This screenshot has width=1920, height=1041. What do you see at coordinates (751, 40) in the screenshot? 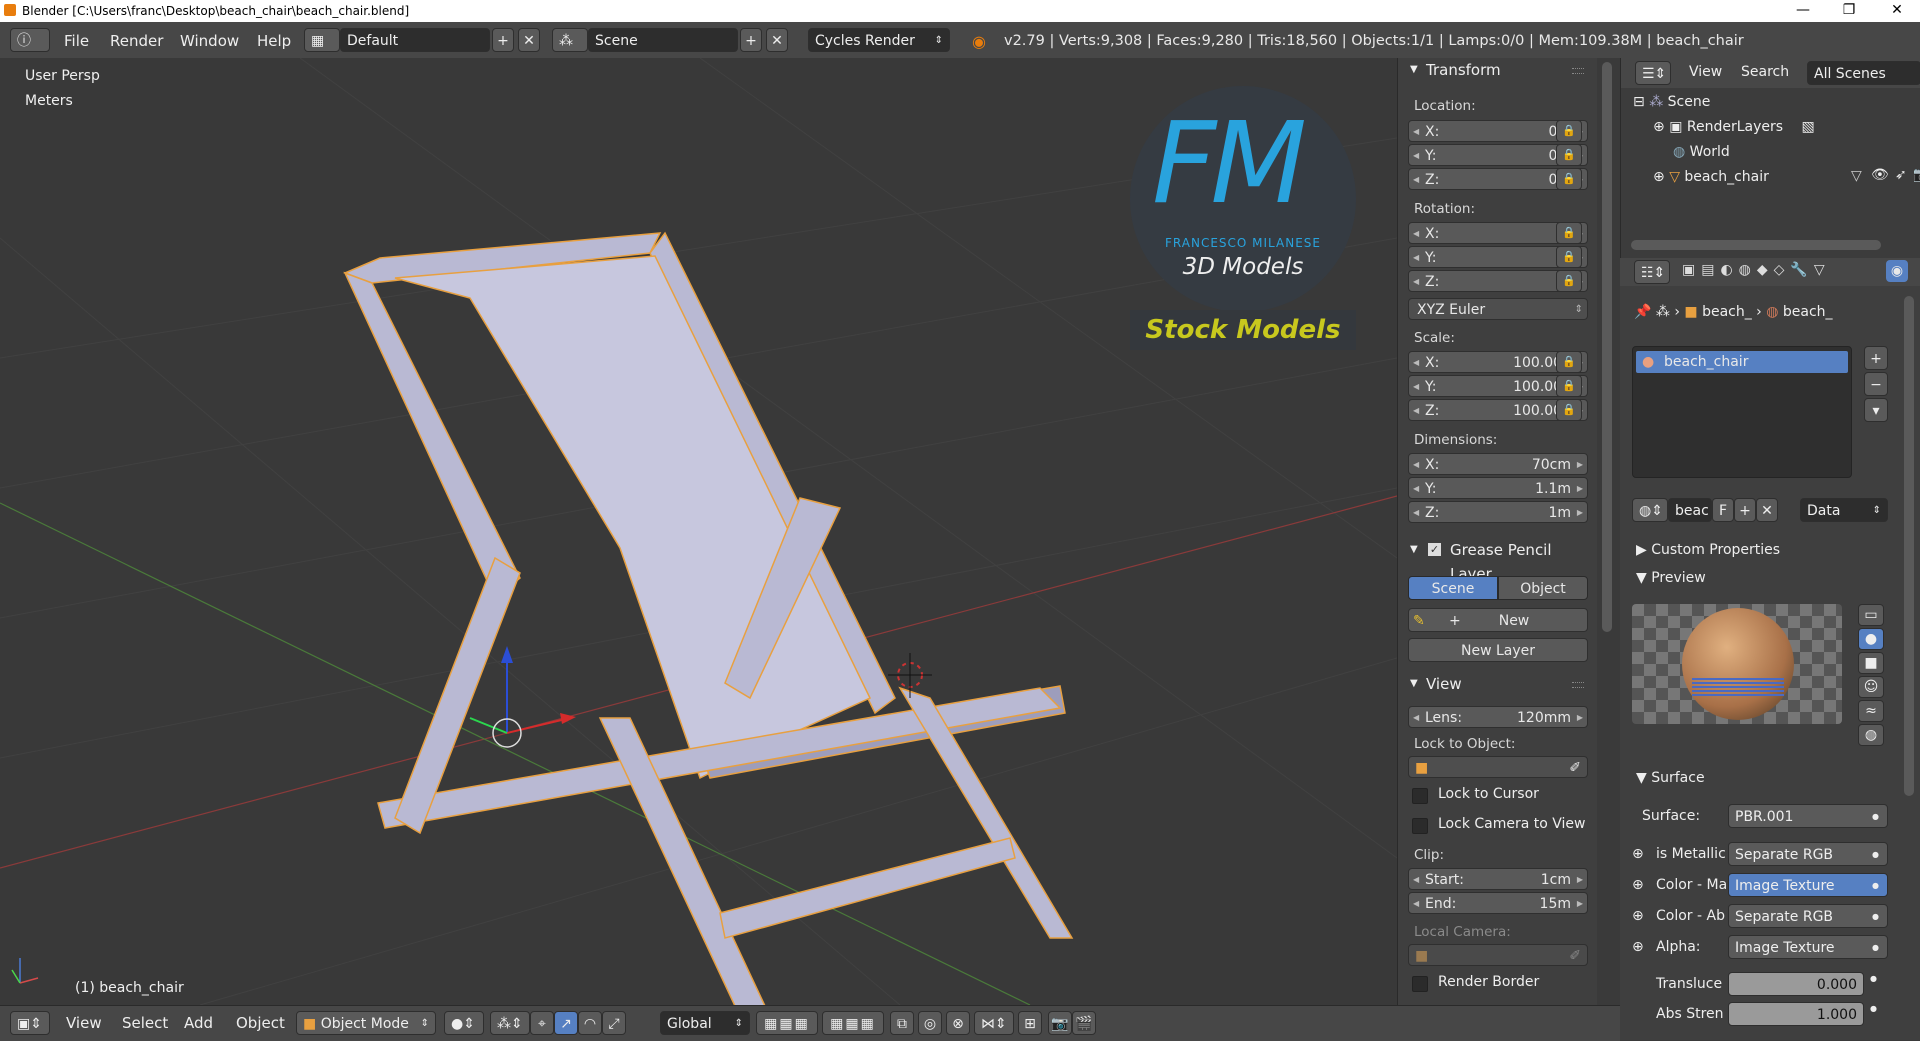
I see `add-scene-icon: +` at bounding box center [751, 40].